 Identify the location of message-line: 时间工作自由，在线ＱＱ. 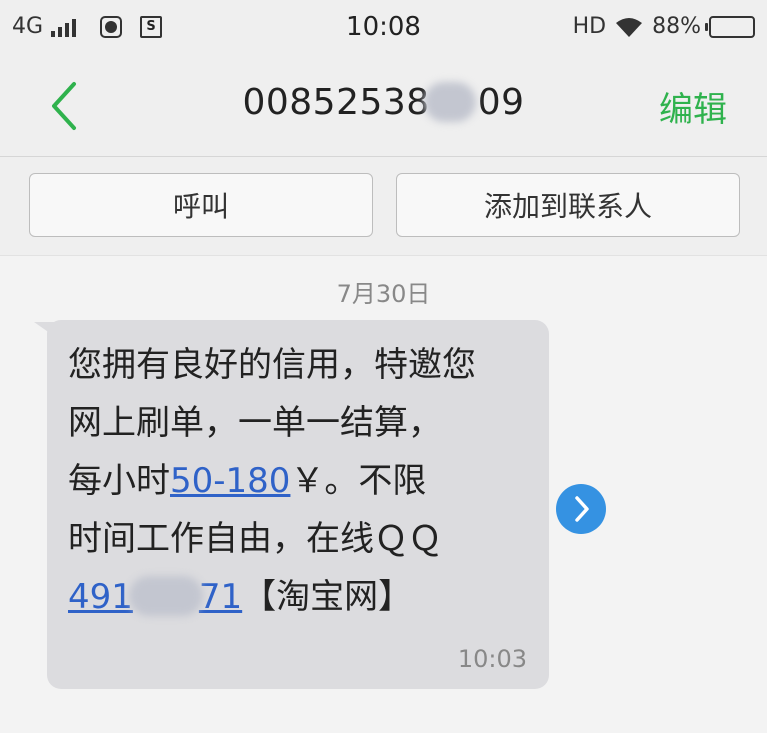
(255, 539).